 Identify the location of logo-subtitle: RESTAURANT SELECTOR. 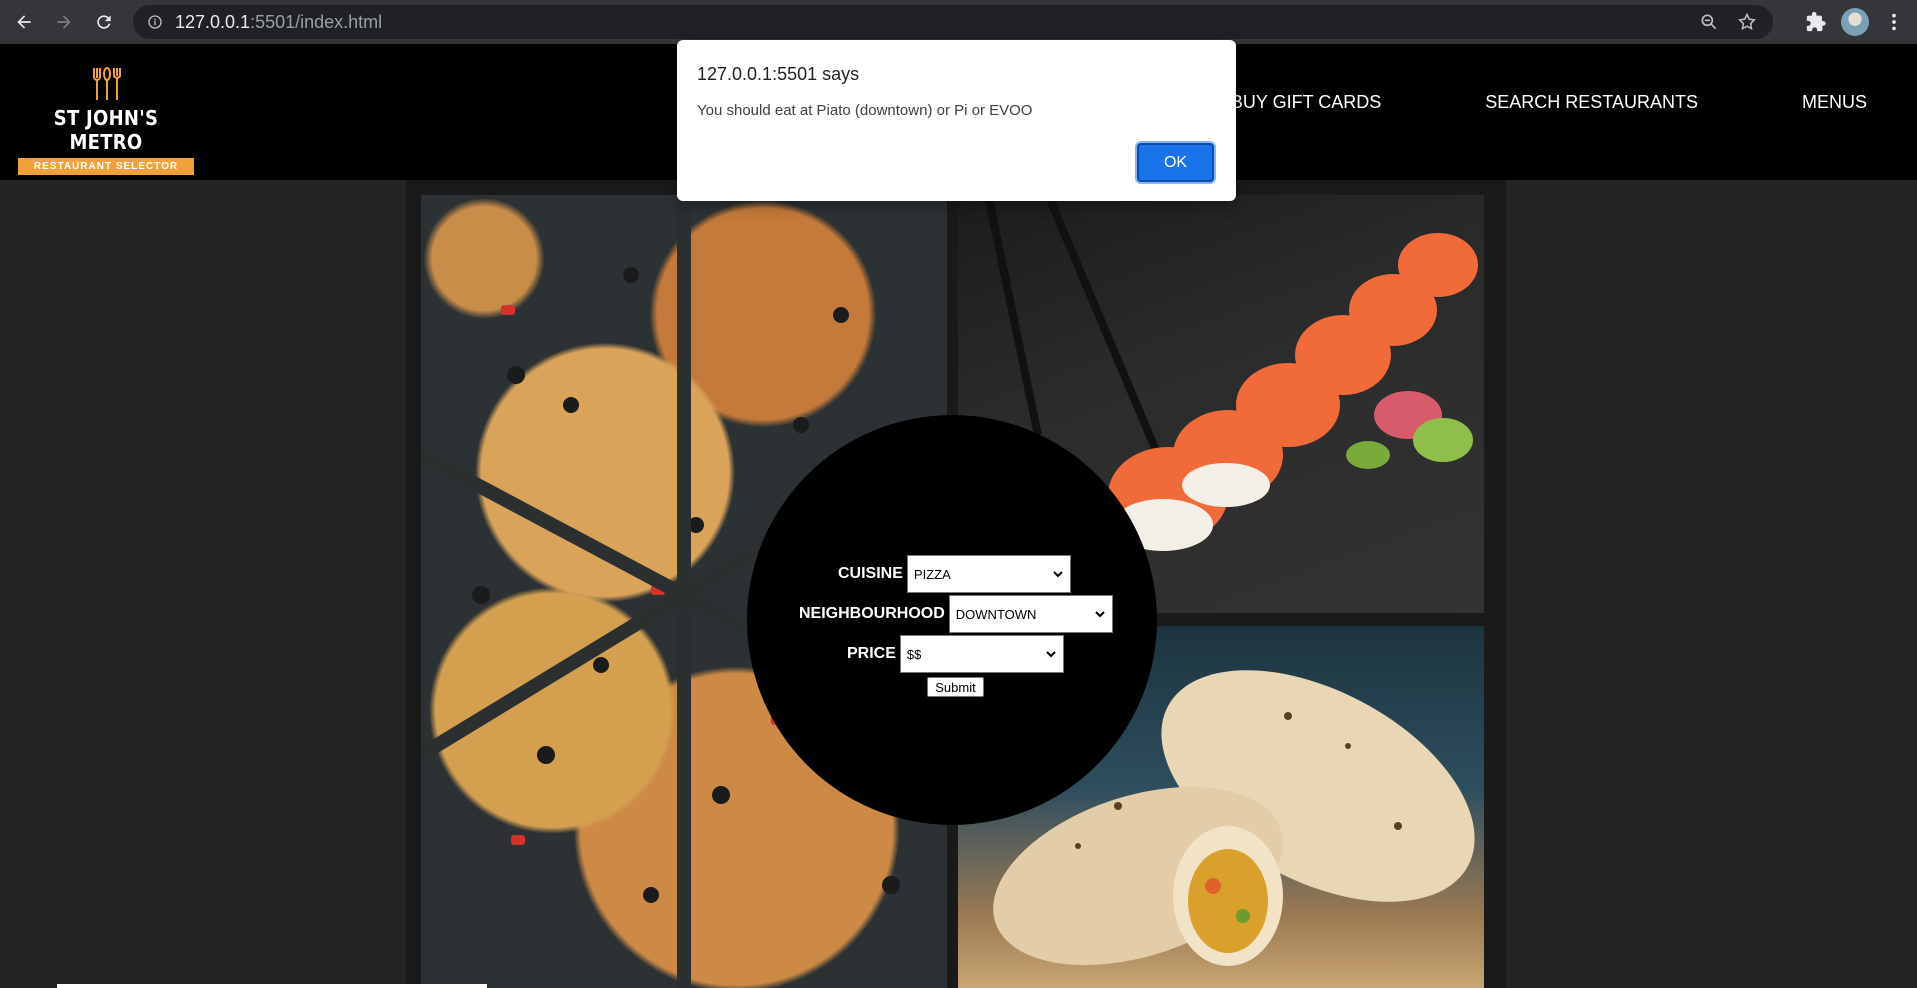
(106, 166).